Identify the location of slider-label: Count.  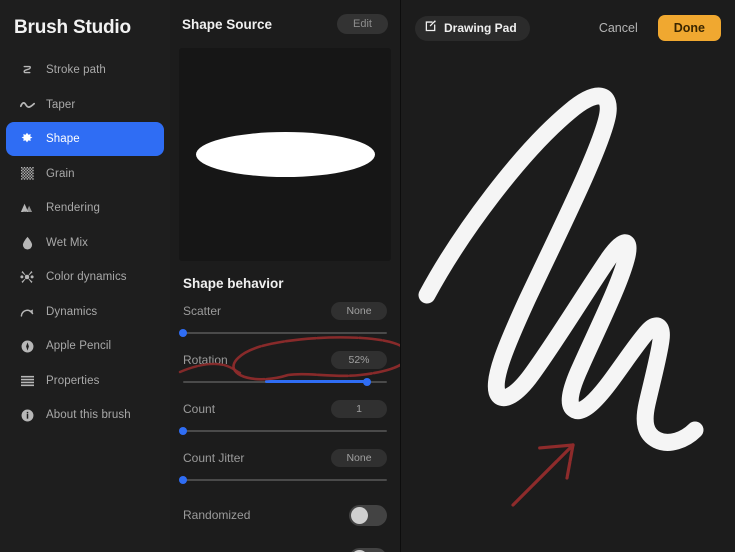
(199, 409).